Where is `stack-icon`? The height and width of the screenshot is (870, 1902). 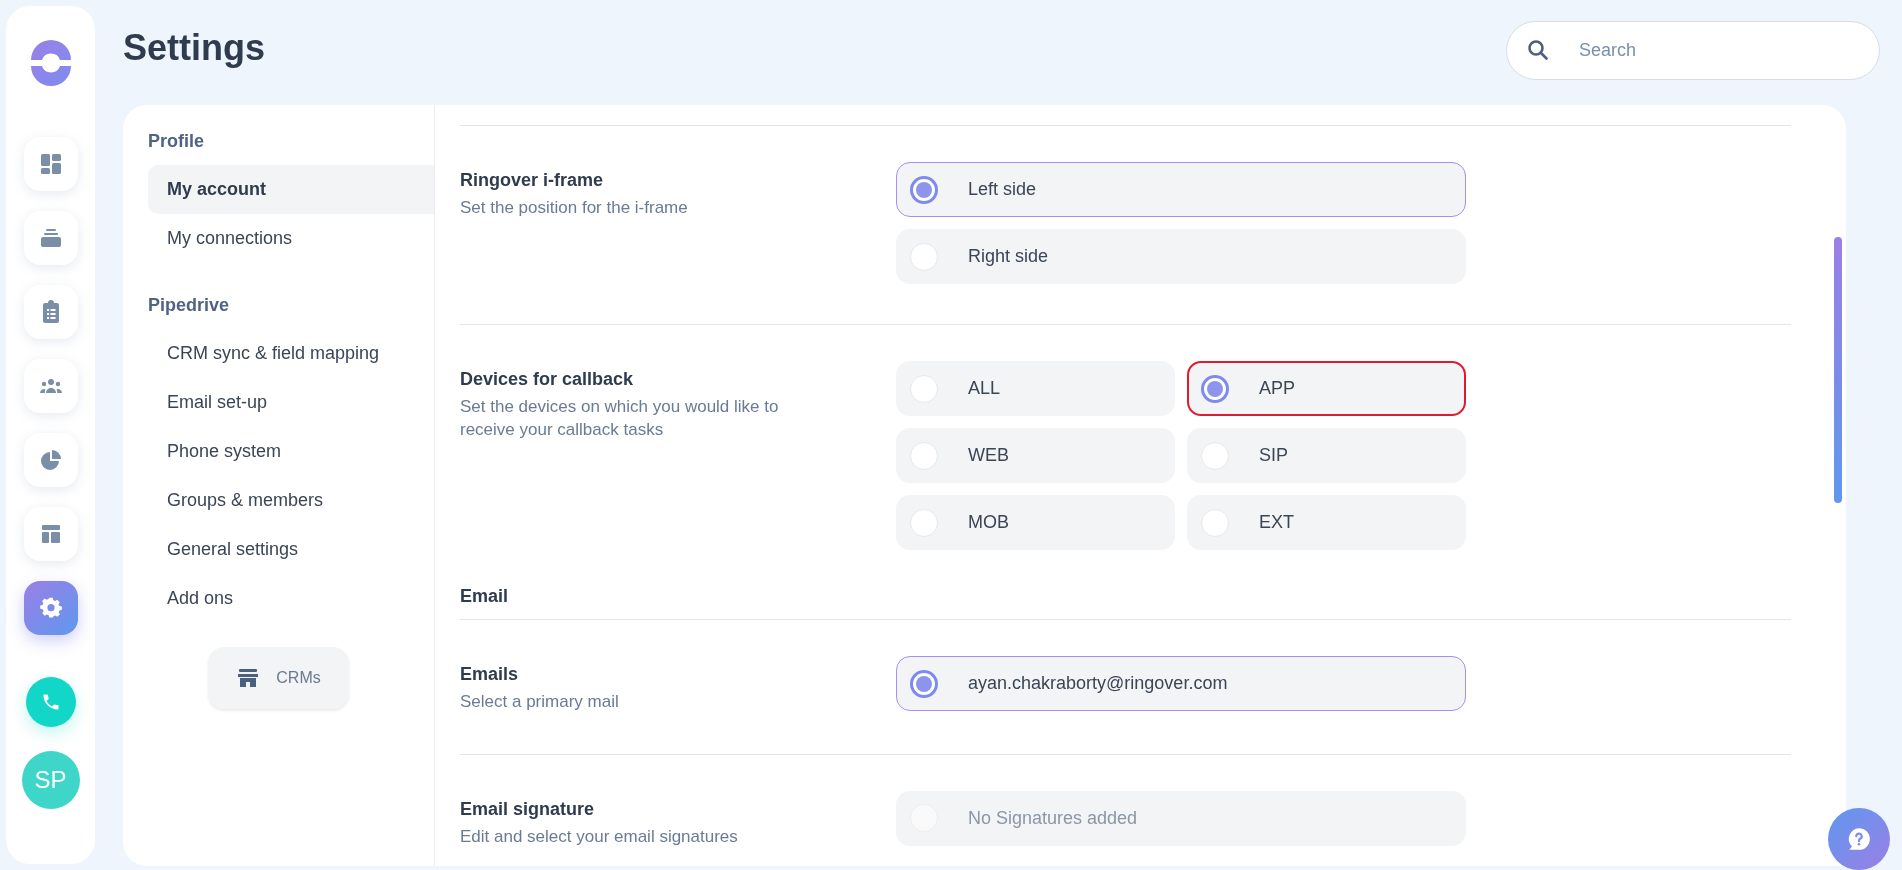 stack-icon is located at coordinates (50, 238).